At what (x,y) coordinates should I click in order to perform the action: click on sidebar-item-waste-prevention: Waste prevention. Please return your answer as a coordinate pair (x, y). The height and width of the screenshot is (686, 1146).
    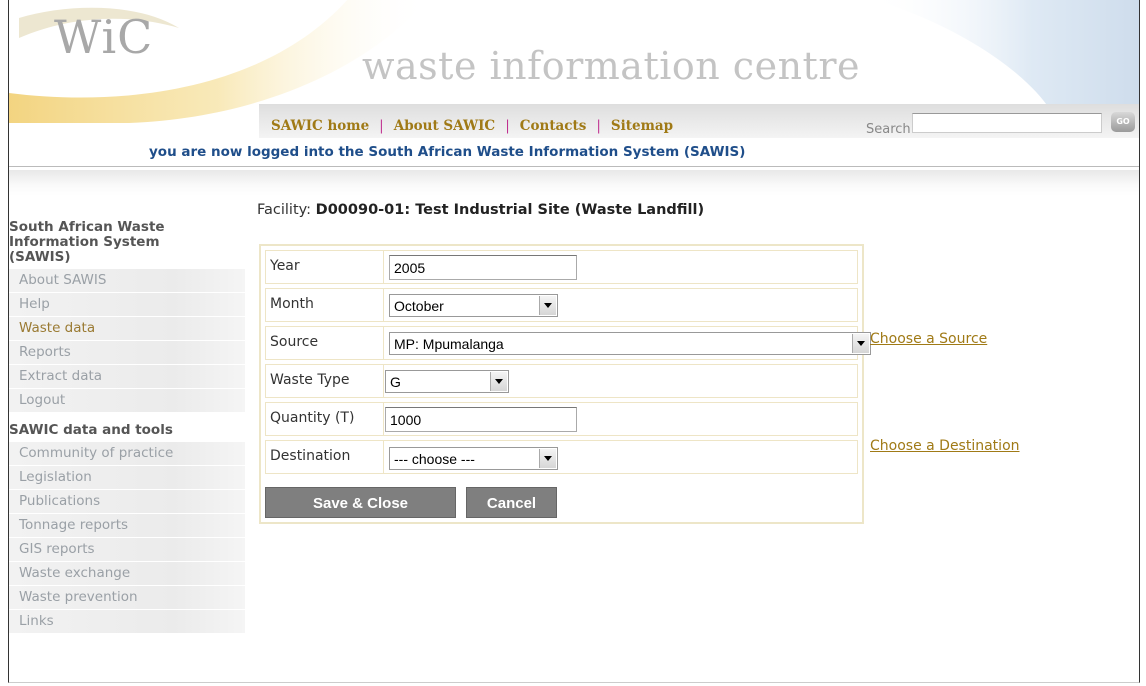
    Looking at the image, I should click on (127, 598).